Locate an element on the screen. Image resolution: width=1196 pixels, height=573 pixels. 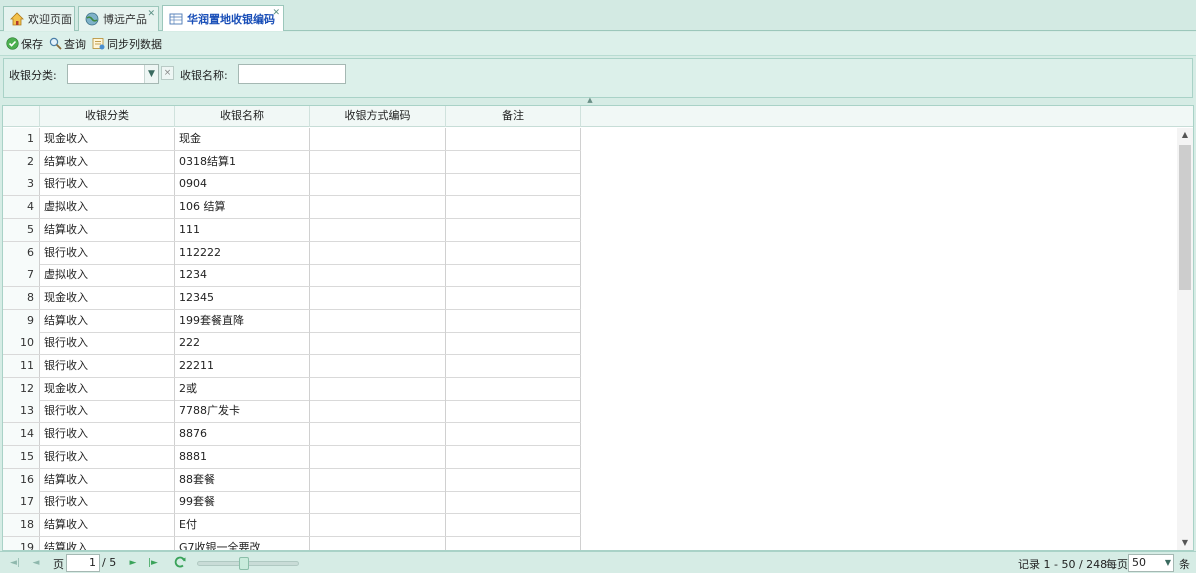
table-row: 14 银行收入 8876 is located at coordinates (292, 435).